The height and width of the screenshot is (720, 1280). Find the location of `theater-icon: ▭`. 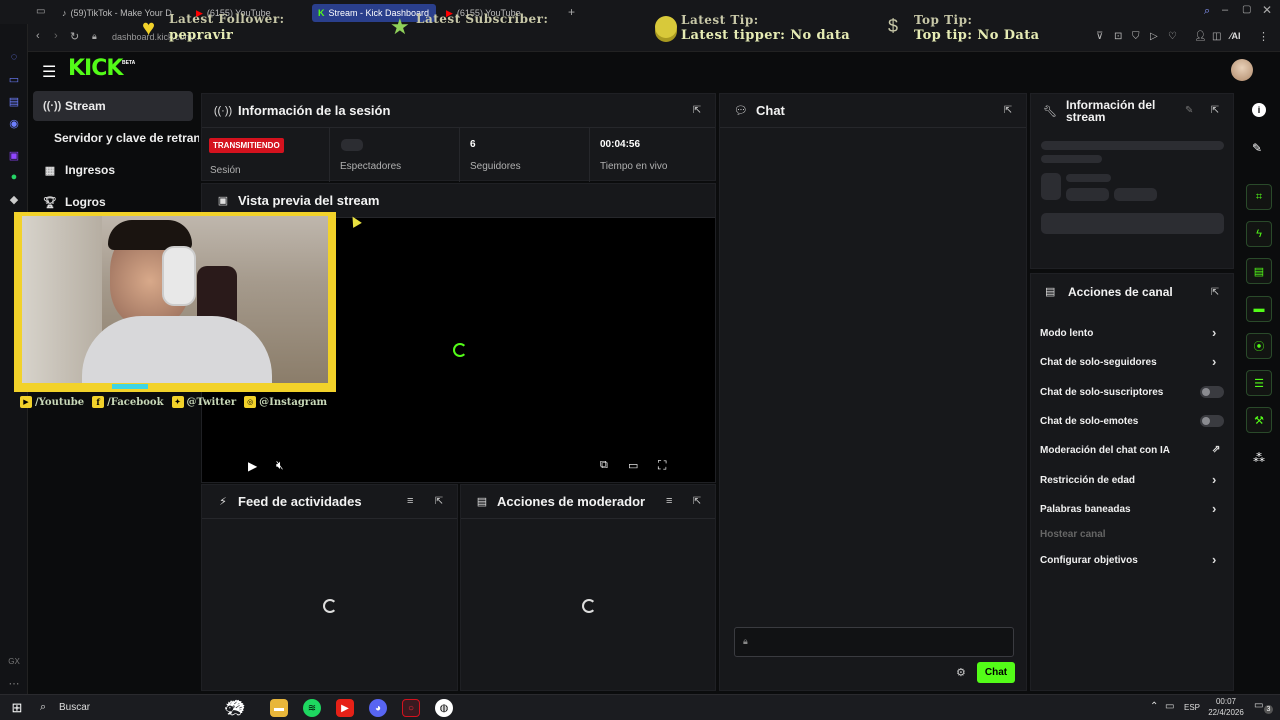

theater-icon: ▭ is located at coordinates (633, 465).